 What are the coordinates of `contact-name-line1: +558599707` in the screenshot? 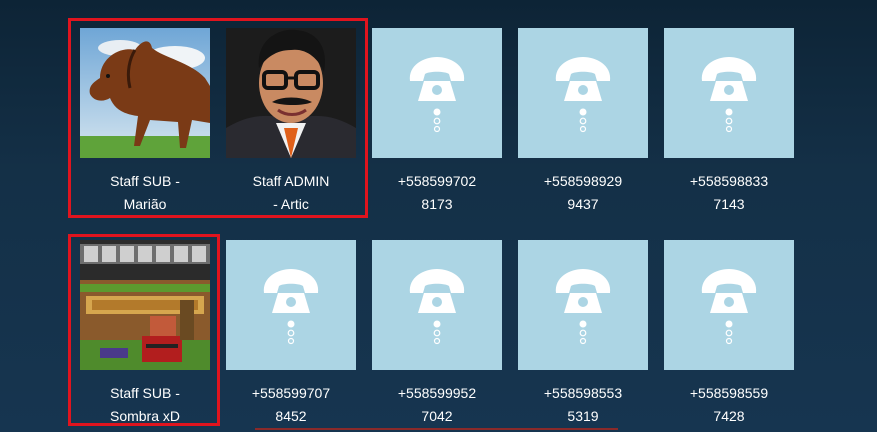 It's located at (291, 393).